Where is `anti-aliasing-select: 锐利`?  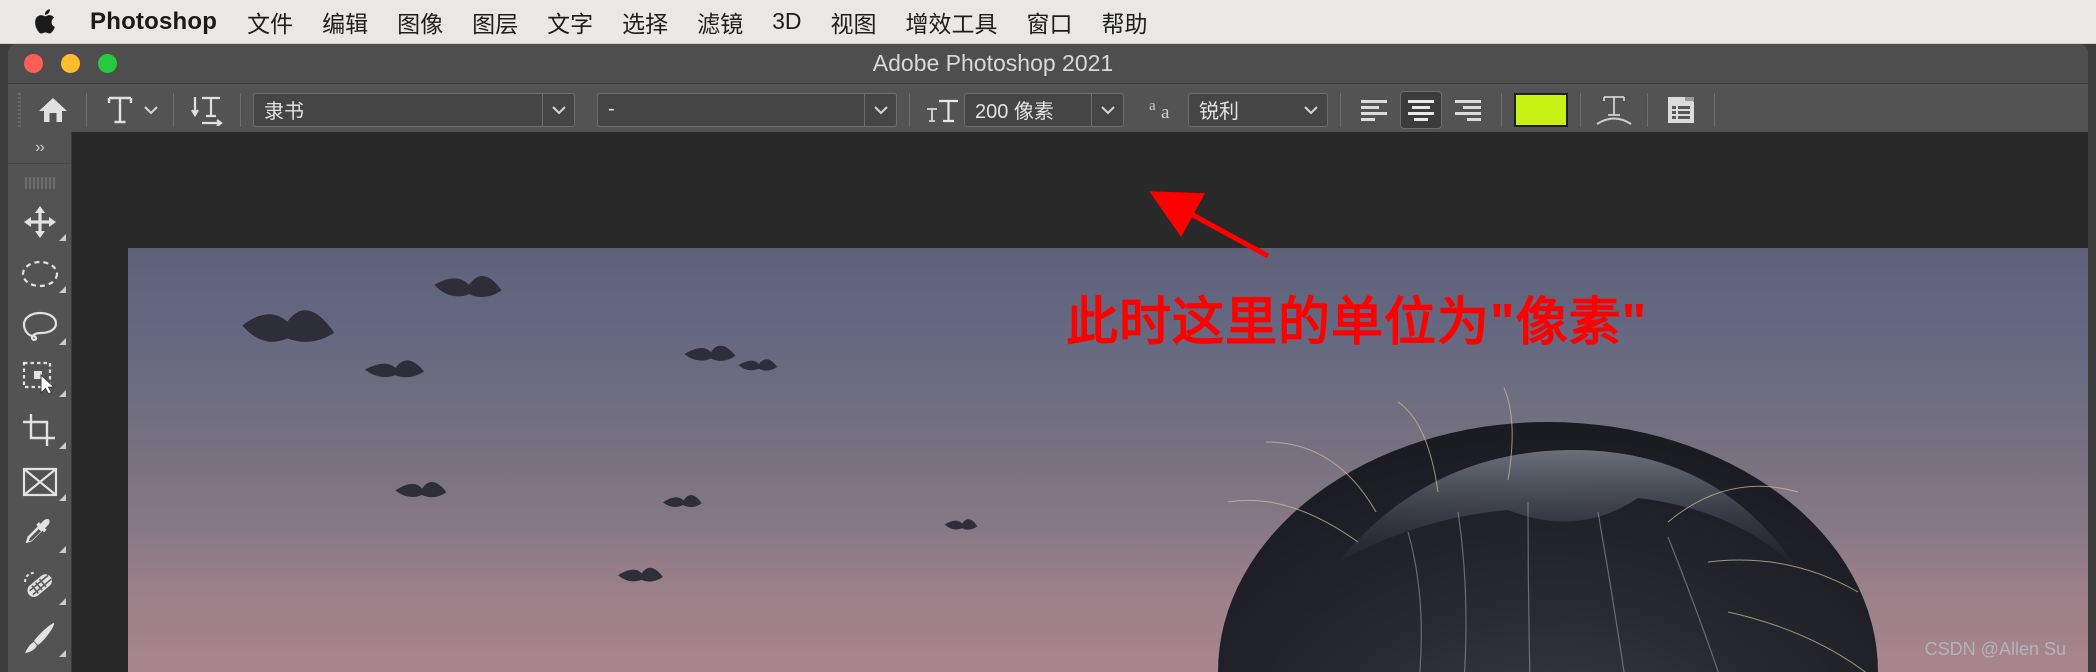 anti-aliasing-select: 锐利 is located at coordinates (1258, 109).